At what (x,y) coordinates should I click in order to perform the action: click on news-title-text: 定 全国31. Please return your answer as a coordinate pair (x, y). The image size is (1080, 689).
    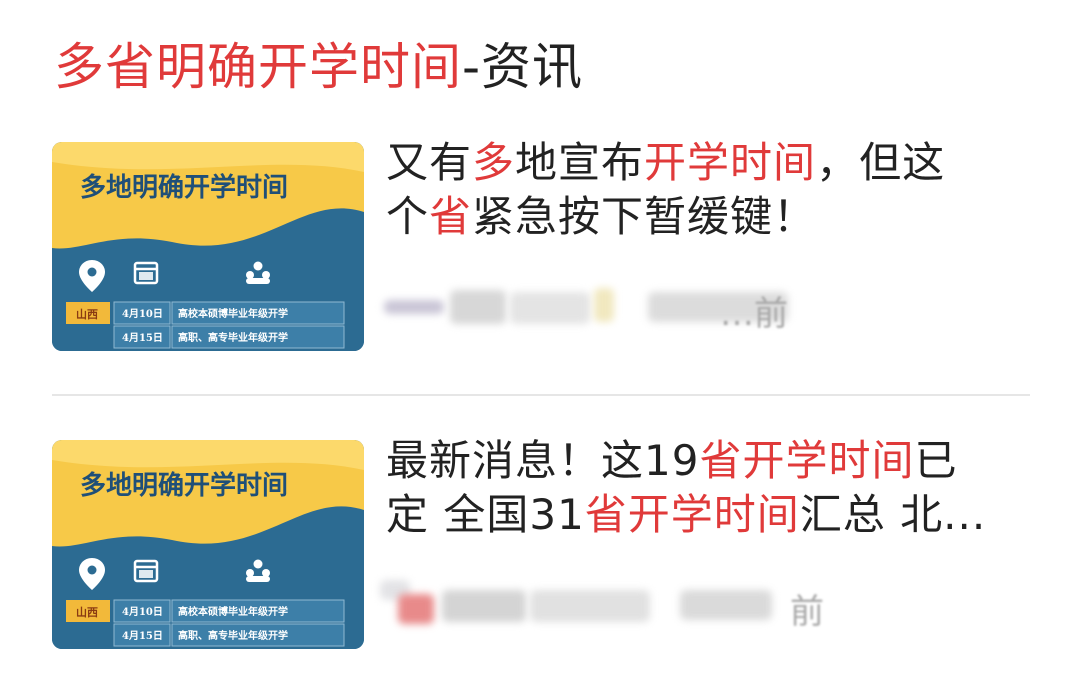
    Looking at the image, I should click on (485, 514).